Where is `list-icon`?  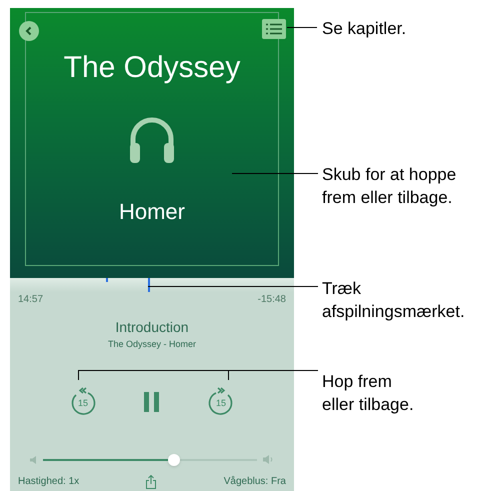
list-icon is located at coordinates (274, 29).